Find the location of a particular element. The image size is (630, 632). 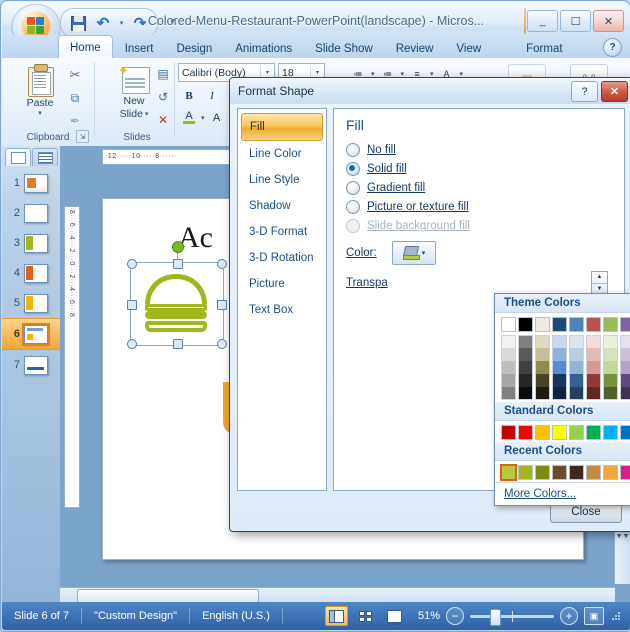

help-icon: ? is located at coordinates (612, 47).